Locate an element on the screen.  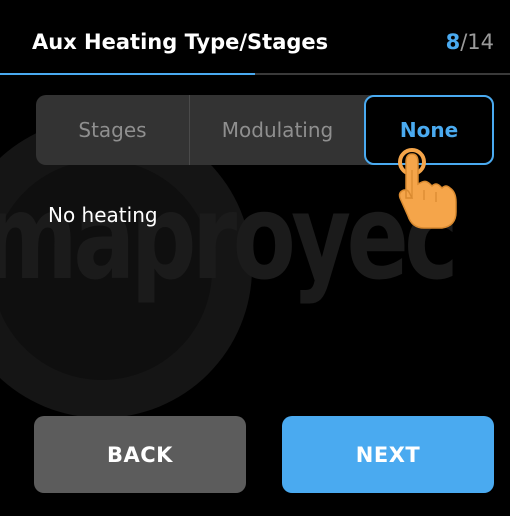
step-counter: 8/14 is located at coordinates (470, 42).